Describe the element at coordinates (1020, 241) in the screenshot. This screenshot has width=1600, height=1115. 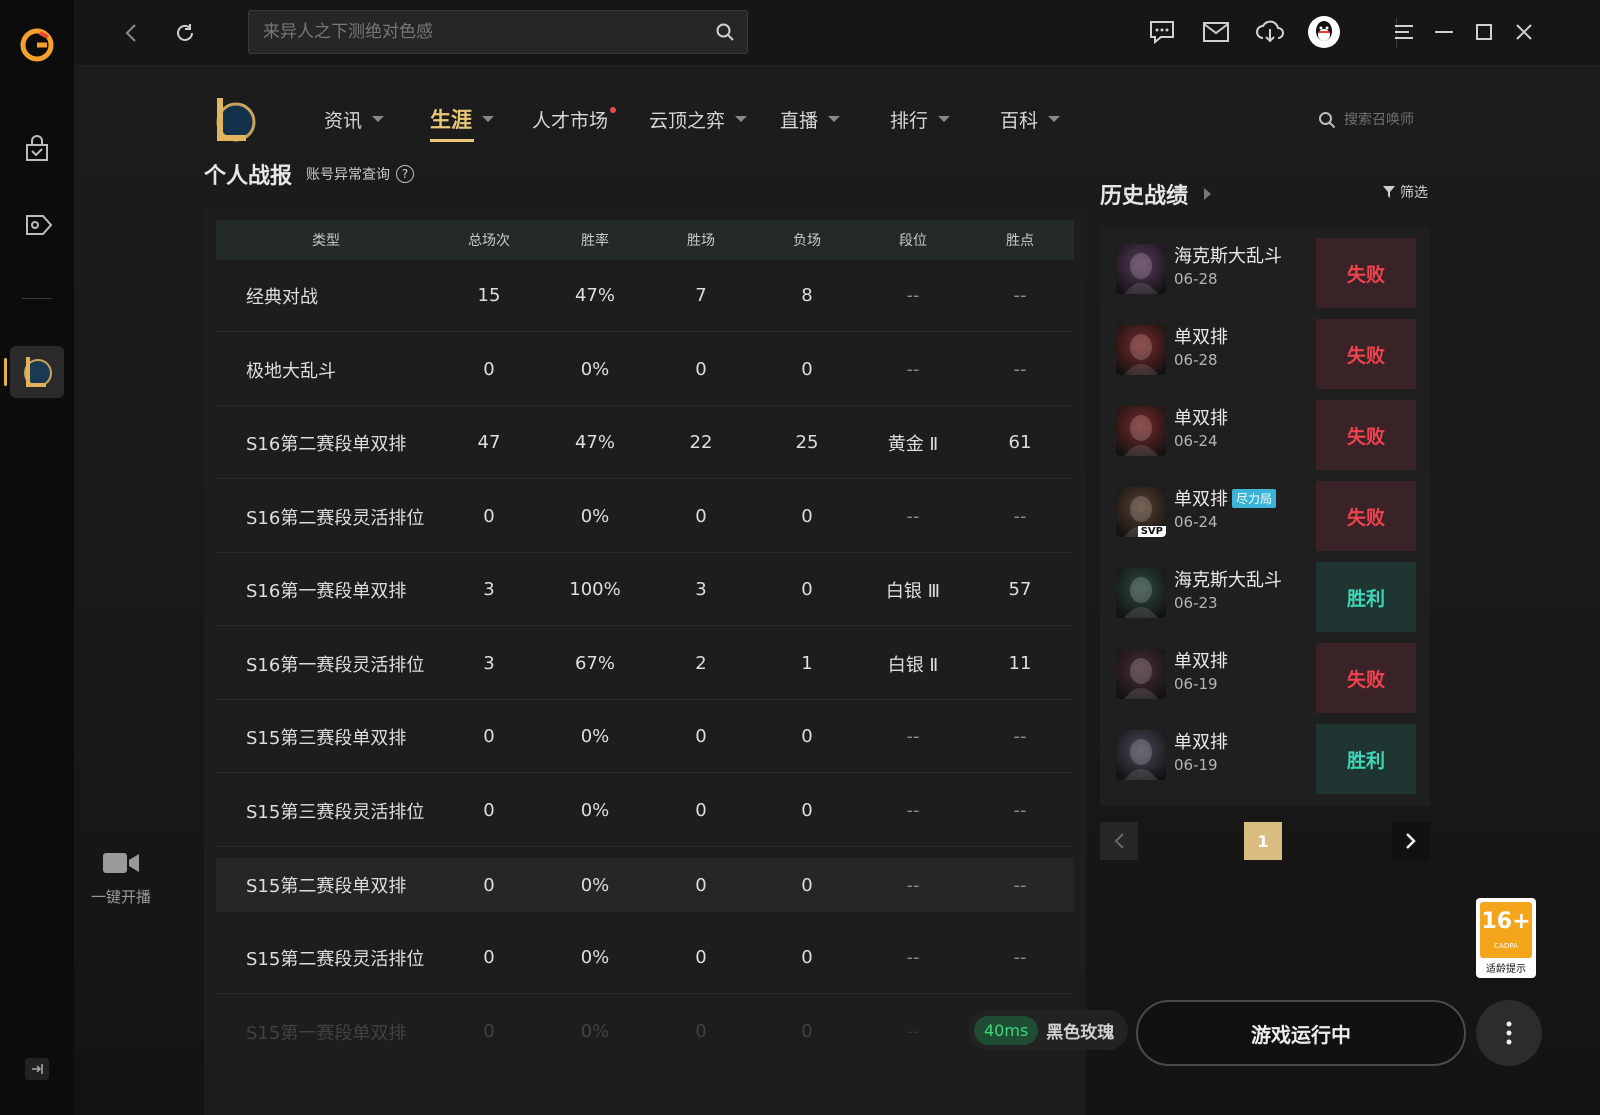
I see `header-lp: 胜点` at that location.